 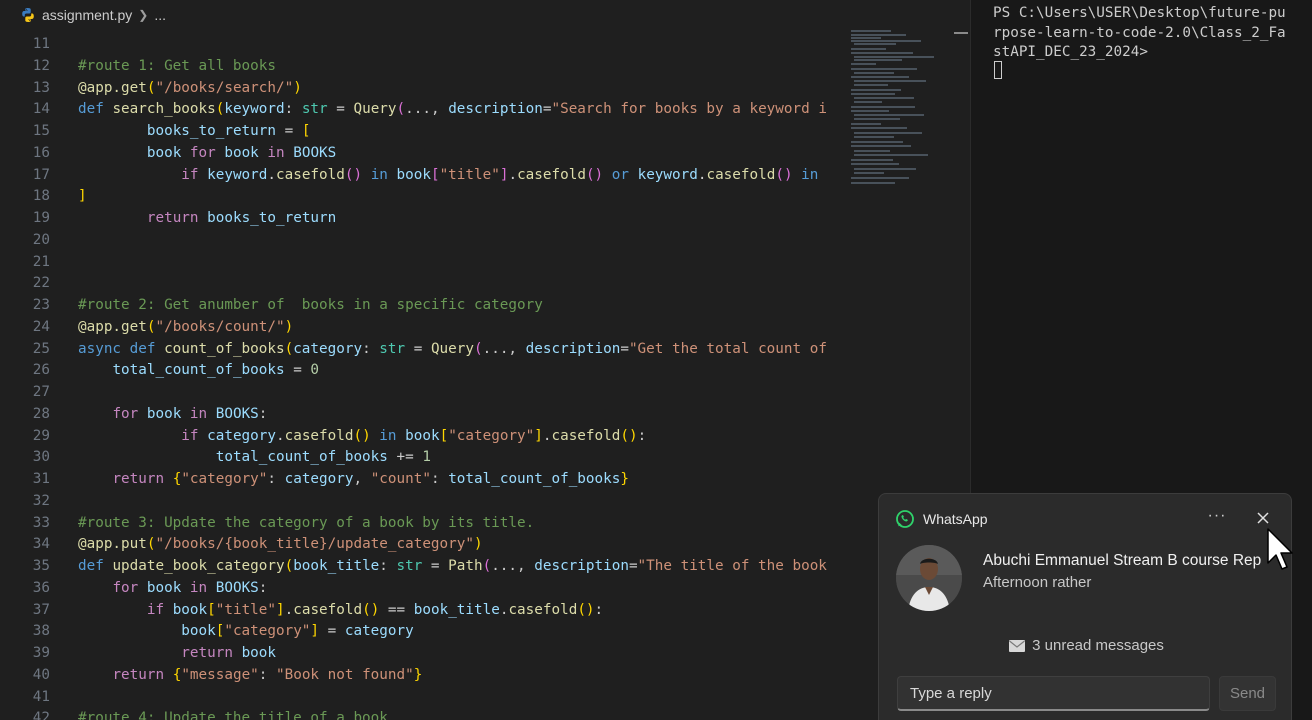 I want to click on line-number: 17, so click(x=41, y=174).